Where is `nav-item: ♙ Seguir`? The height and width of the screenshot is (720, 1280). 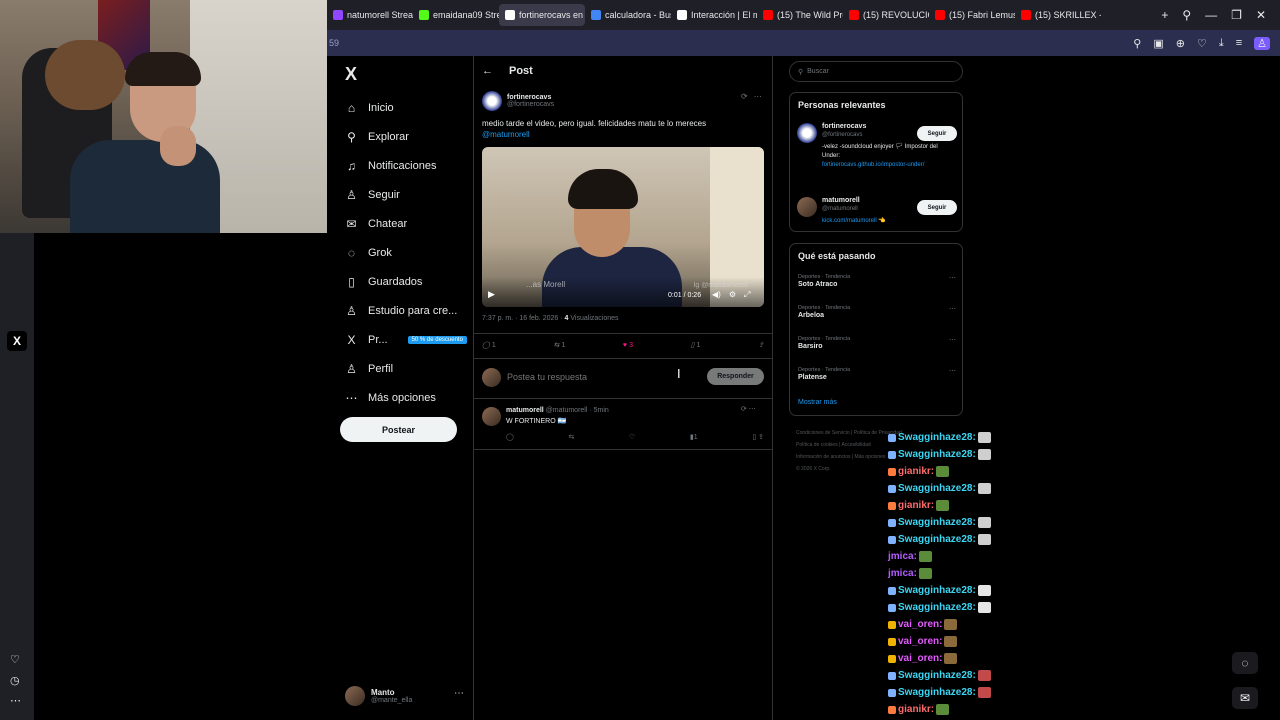
nav-item: ♙ Seguir is located at coordinates (372, 195).